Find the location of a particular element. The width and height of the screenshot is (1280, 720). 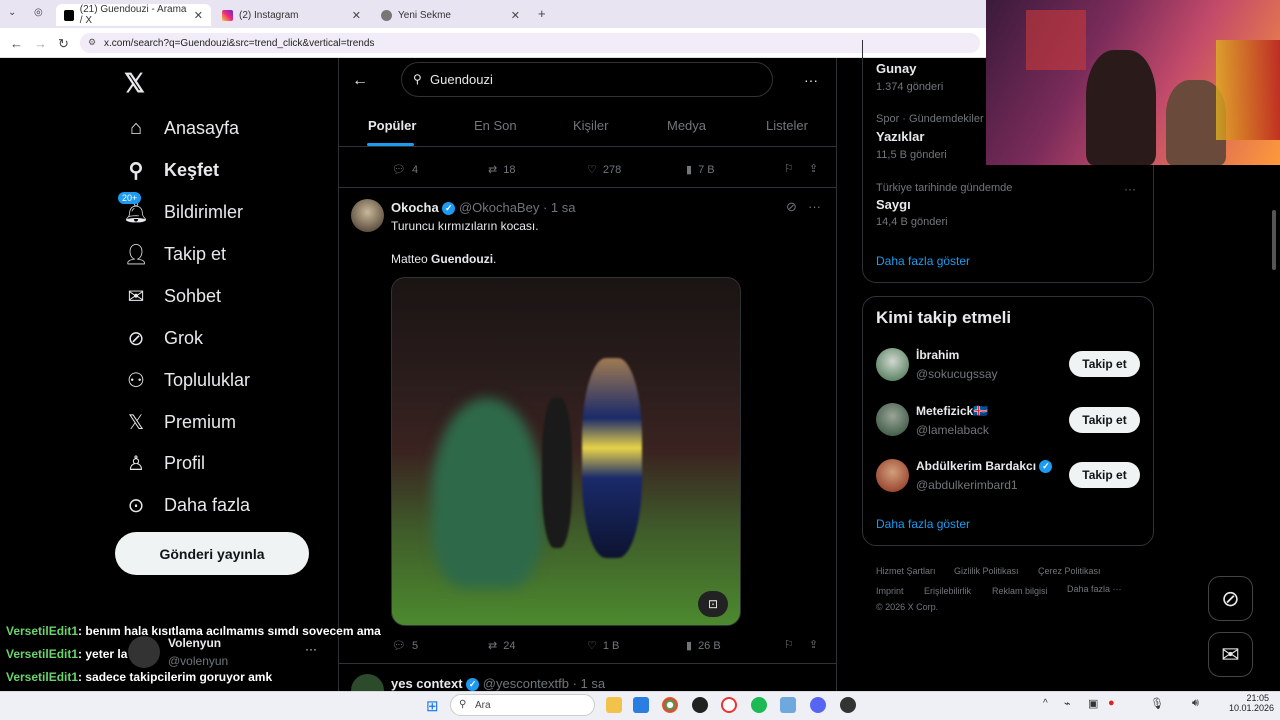

tab-x-search: (21) Guendouzi - Arama / X ✕ is located at coordinates (133, 15).